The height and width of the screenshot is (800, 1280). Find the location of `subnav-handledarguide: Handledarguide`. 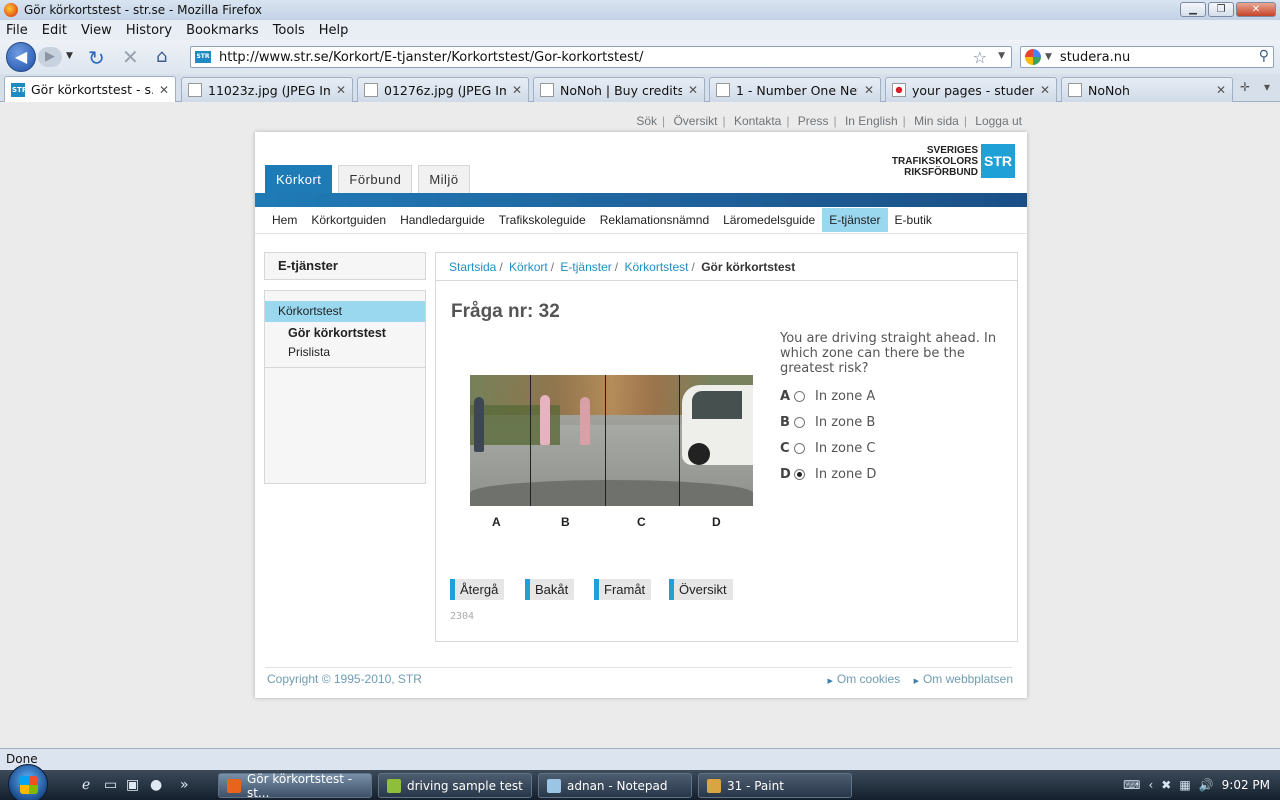

subnav-handledarguide: Handledarguide is located at coordinates (442, 220).